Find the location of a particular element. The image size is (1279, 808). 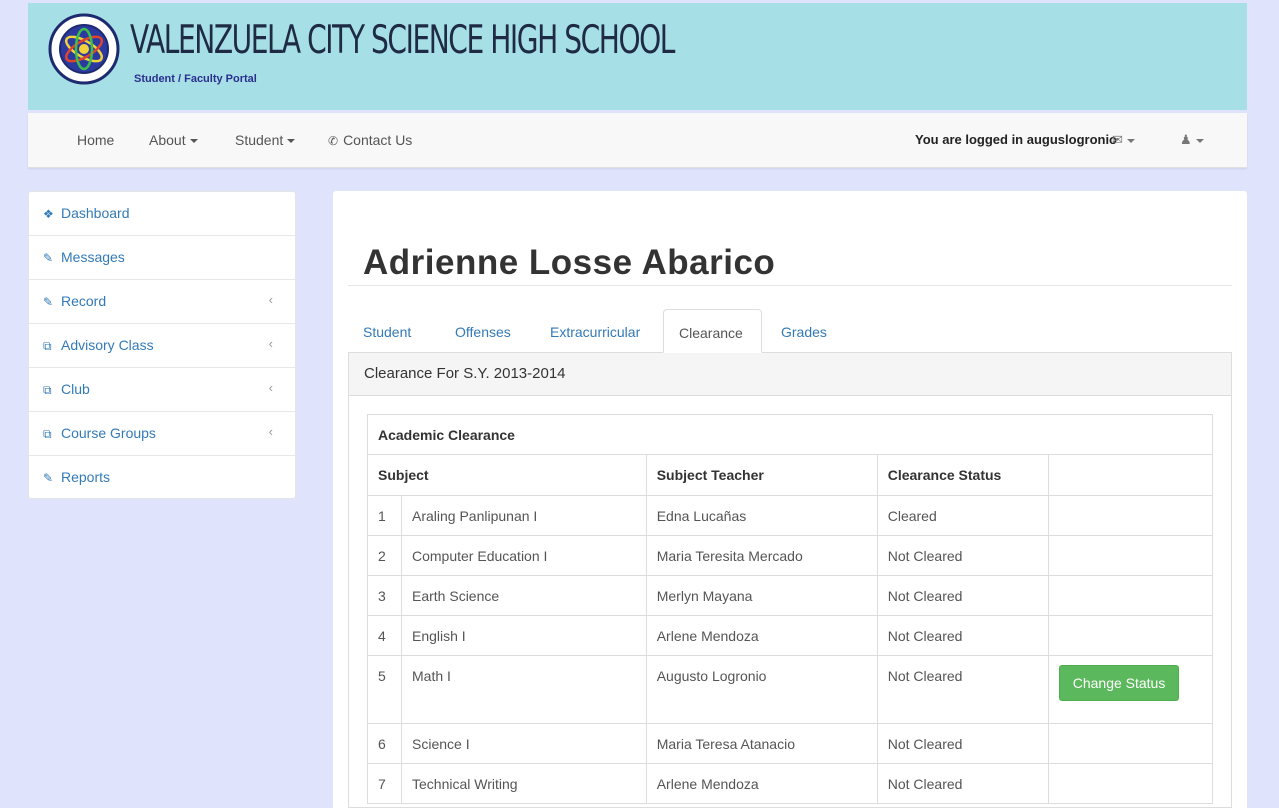

subject-cell: English I is located at coordinates (524, 635).